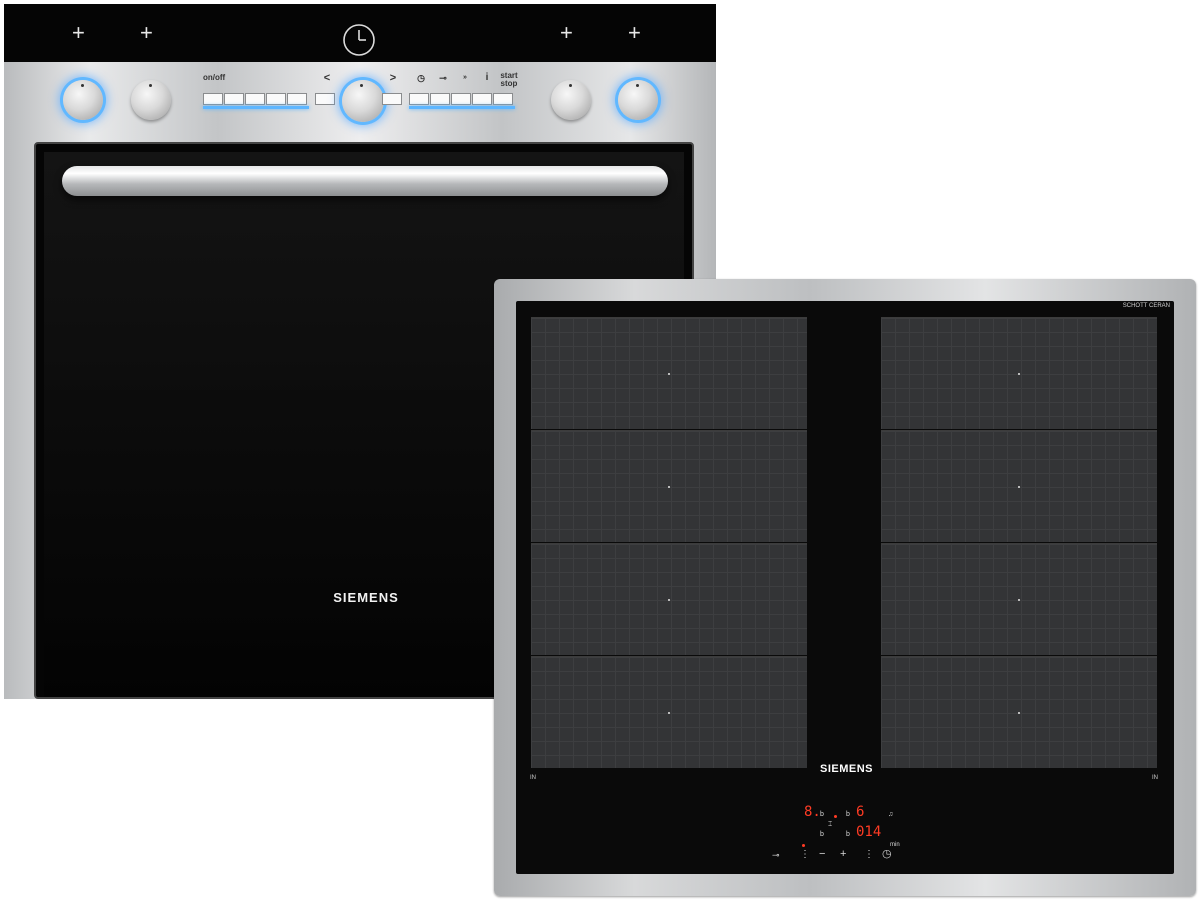 This screenshot has width=1200, height=900. I want to click on oven-handle, so click(365, 181).